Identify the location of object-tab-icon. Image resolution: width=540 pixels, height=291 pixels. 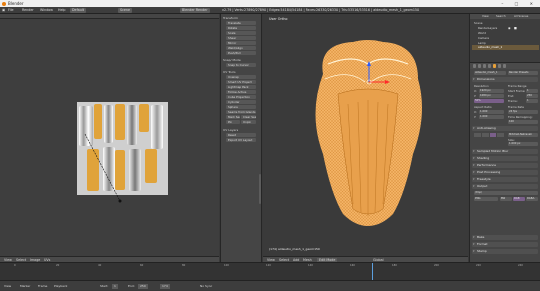
(494, 65).